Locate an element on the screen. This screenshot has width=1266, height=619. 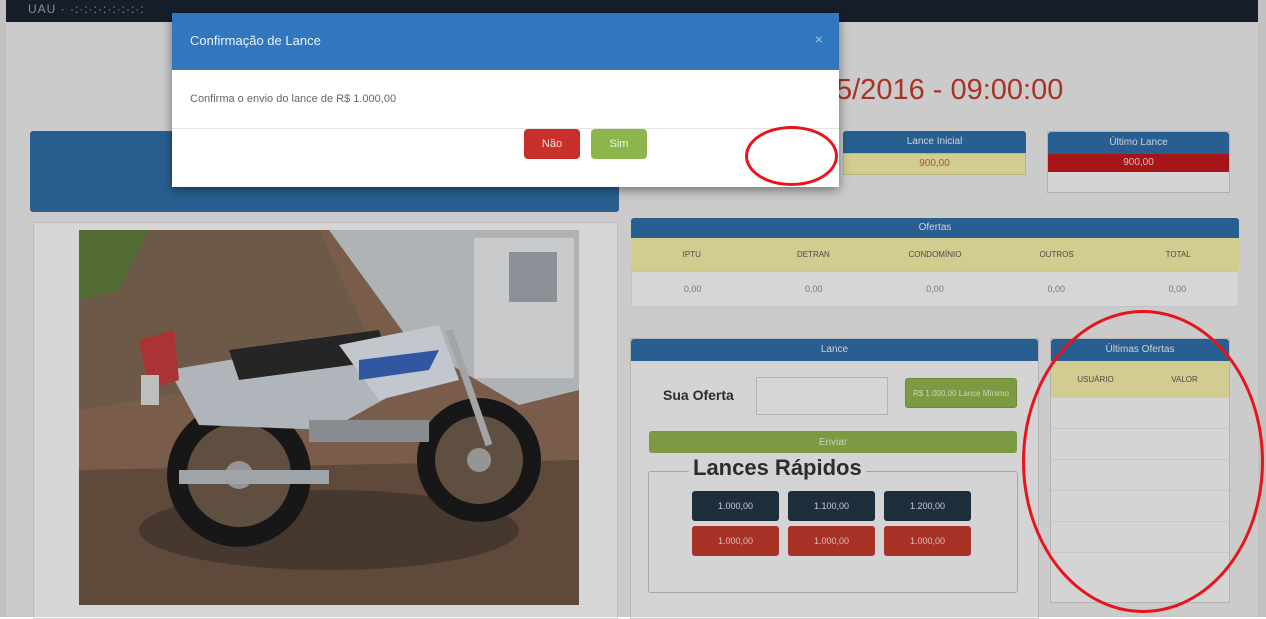
nao-button: Não is located at coordinates (552, 144).